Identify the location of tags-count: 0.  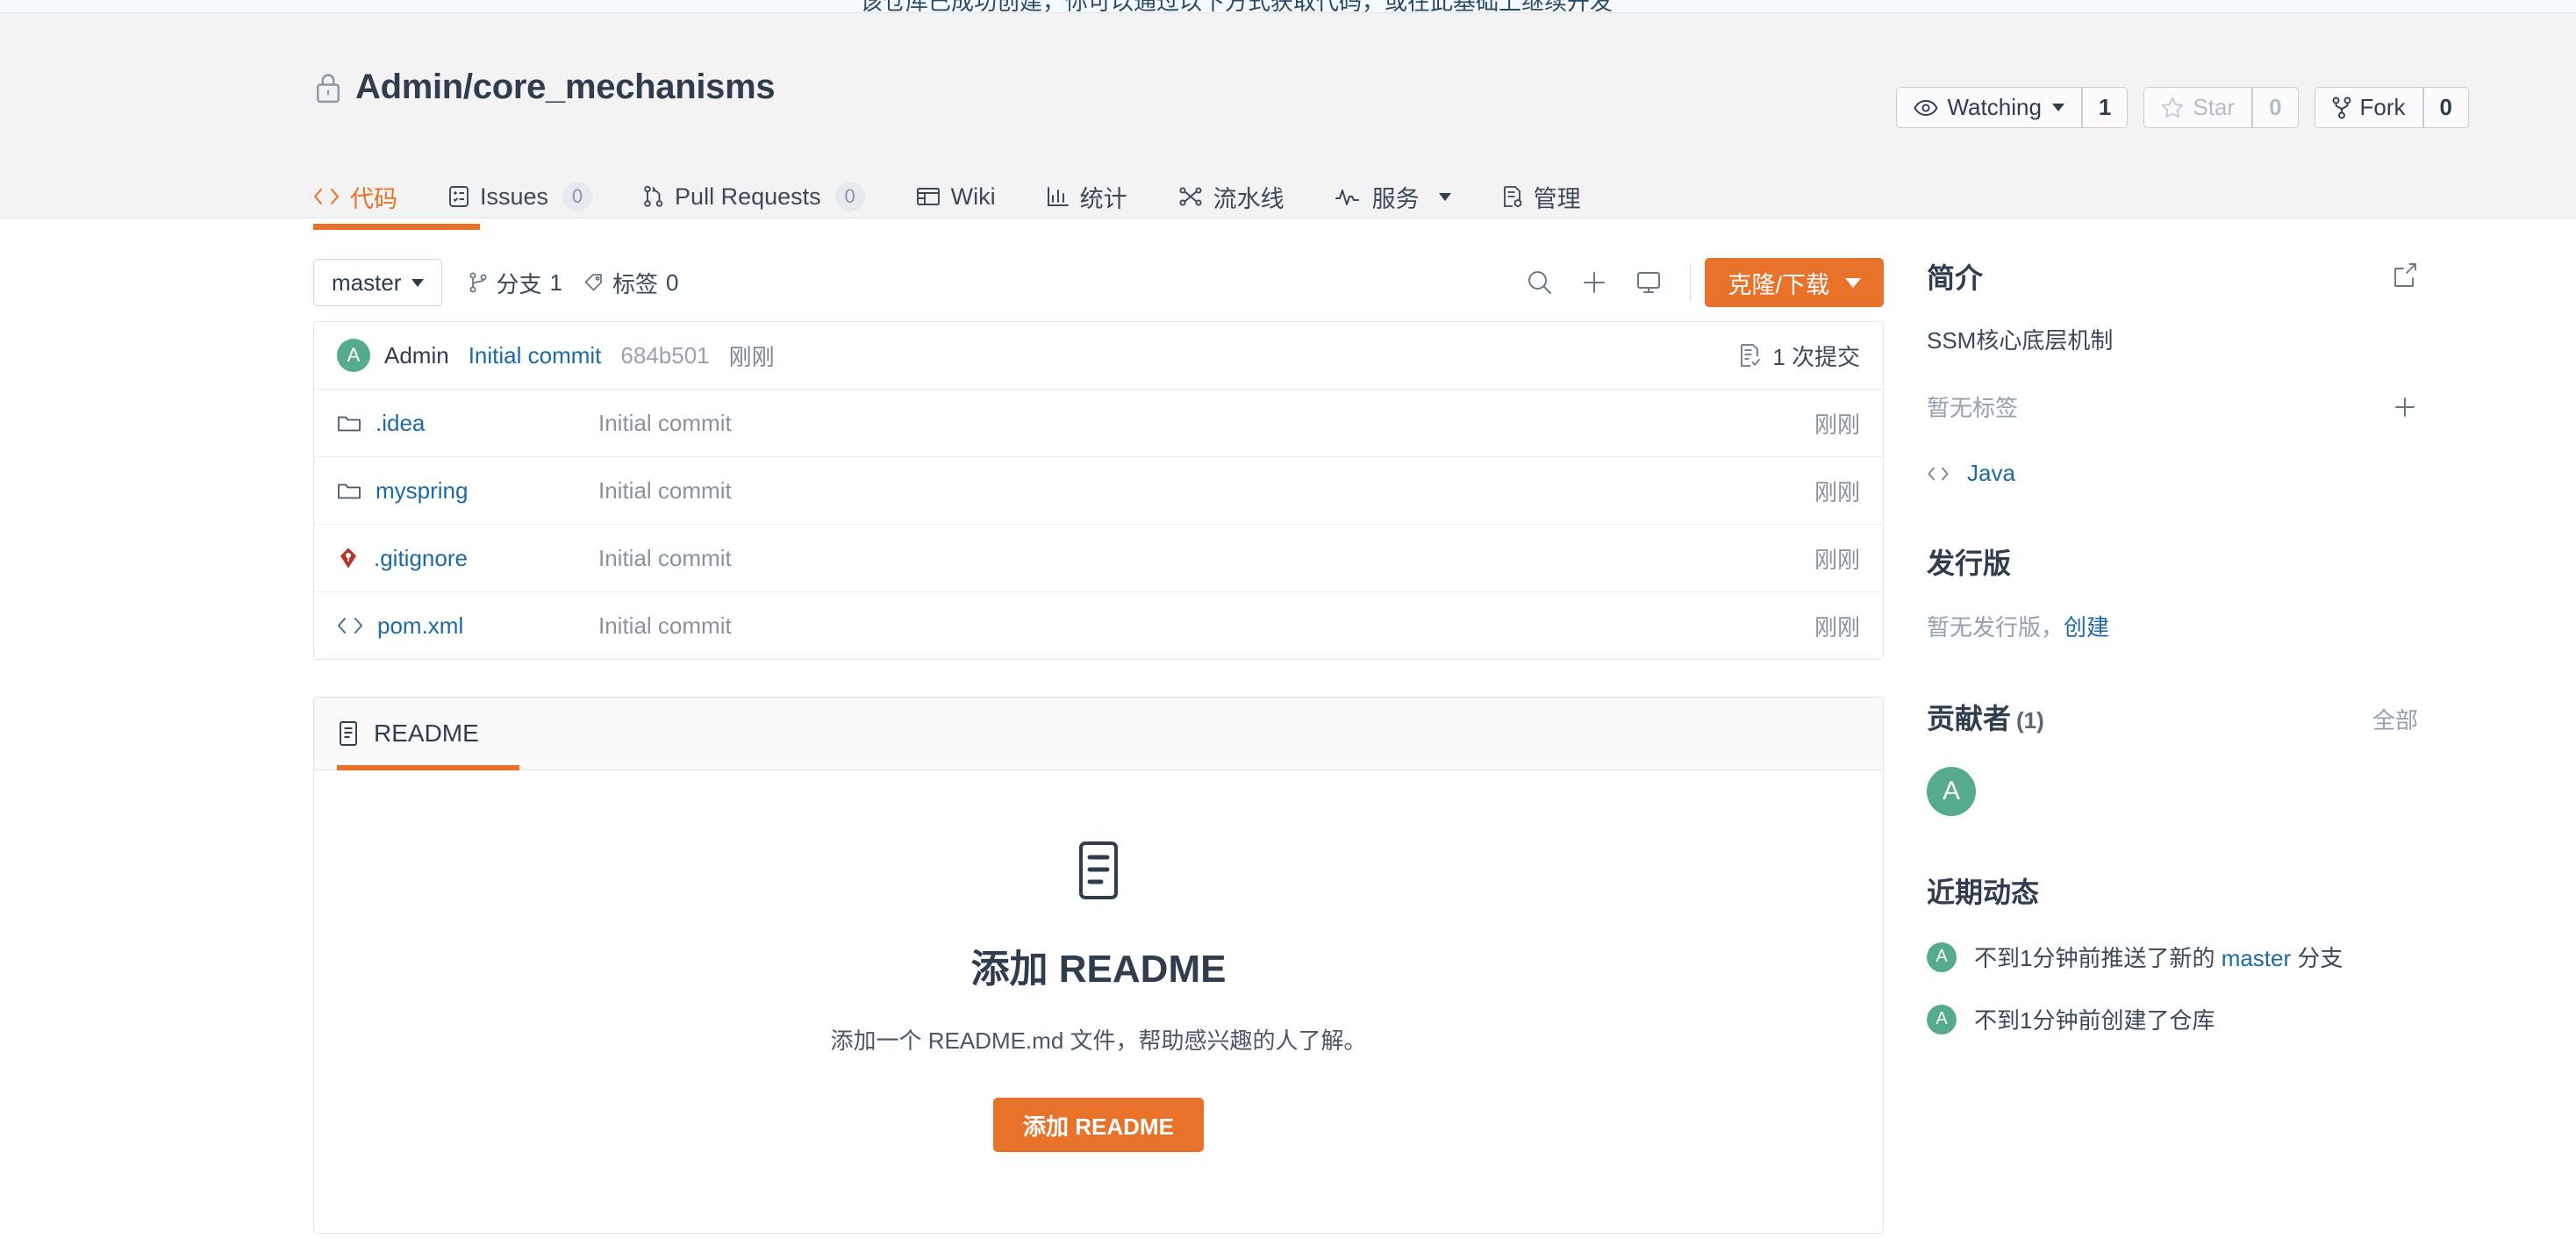
(672, 282).